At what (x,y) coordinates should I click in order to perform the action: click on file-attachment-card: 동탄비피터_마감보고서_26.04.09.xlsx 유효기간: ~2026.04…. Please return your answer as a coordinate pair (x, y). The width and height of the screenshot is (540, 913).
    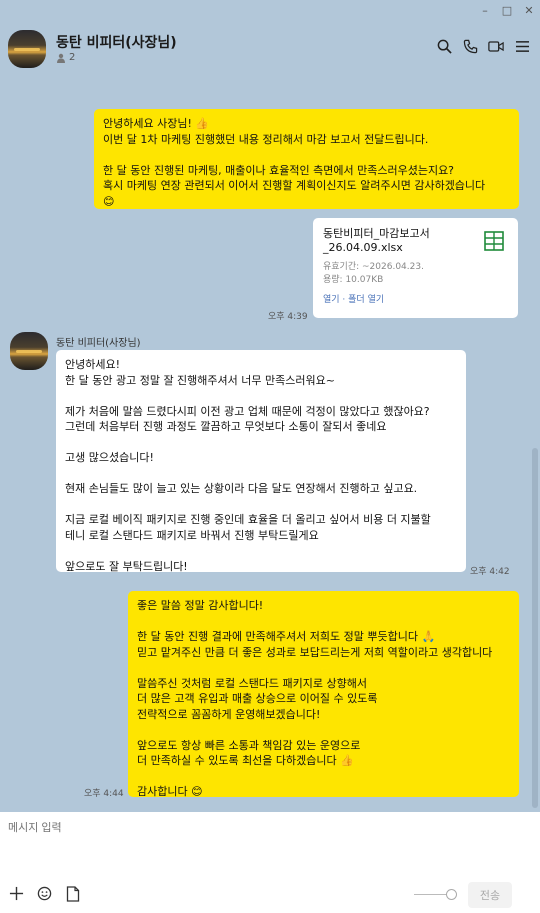
    Looking at the image, I should click on (415, 268).